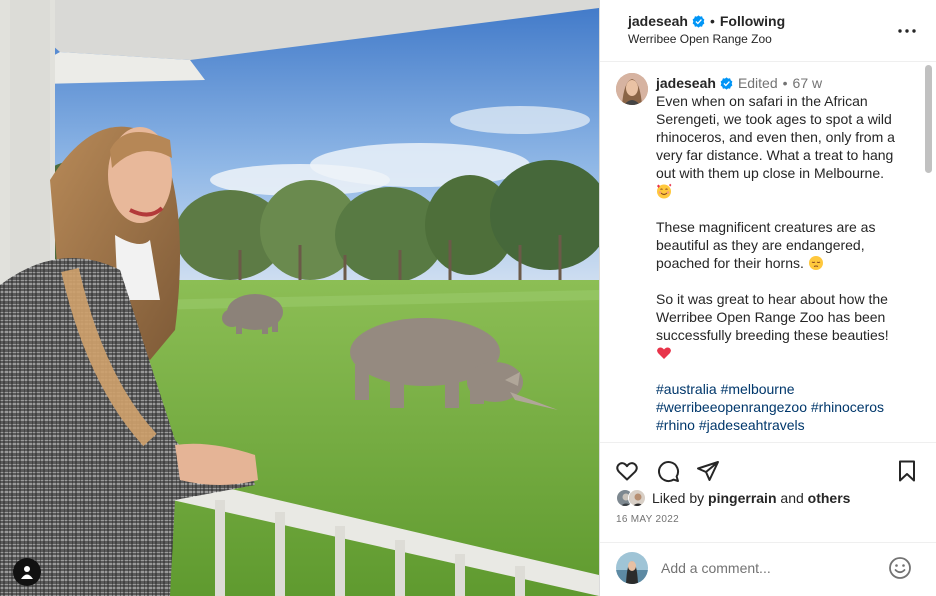 This screenshot has height=596, width=936. I want to click on heart-icon, so click(627, 471).